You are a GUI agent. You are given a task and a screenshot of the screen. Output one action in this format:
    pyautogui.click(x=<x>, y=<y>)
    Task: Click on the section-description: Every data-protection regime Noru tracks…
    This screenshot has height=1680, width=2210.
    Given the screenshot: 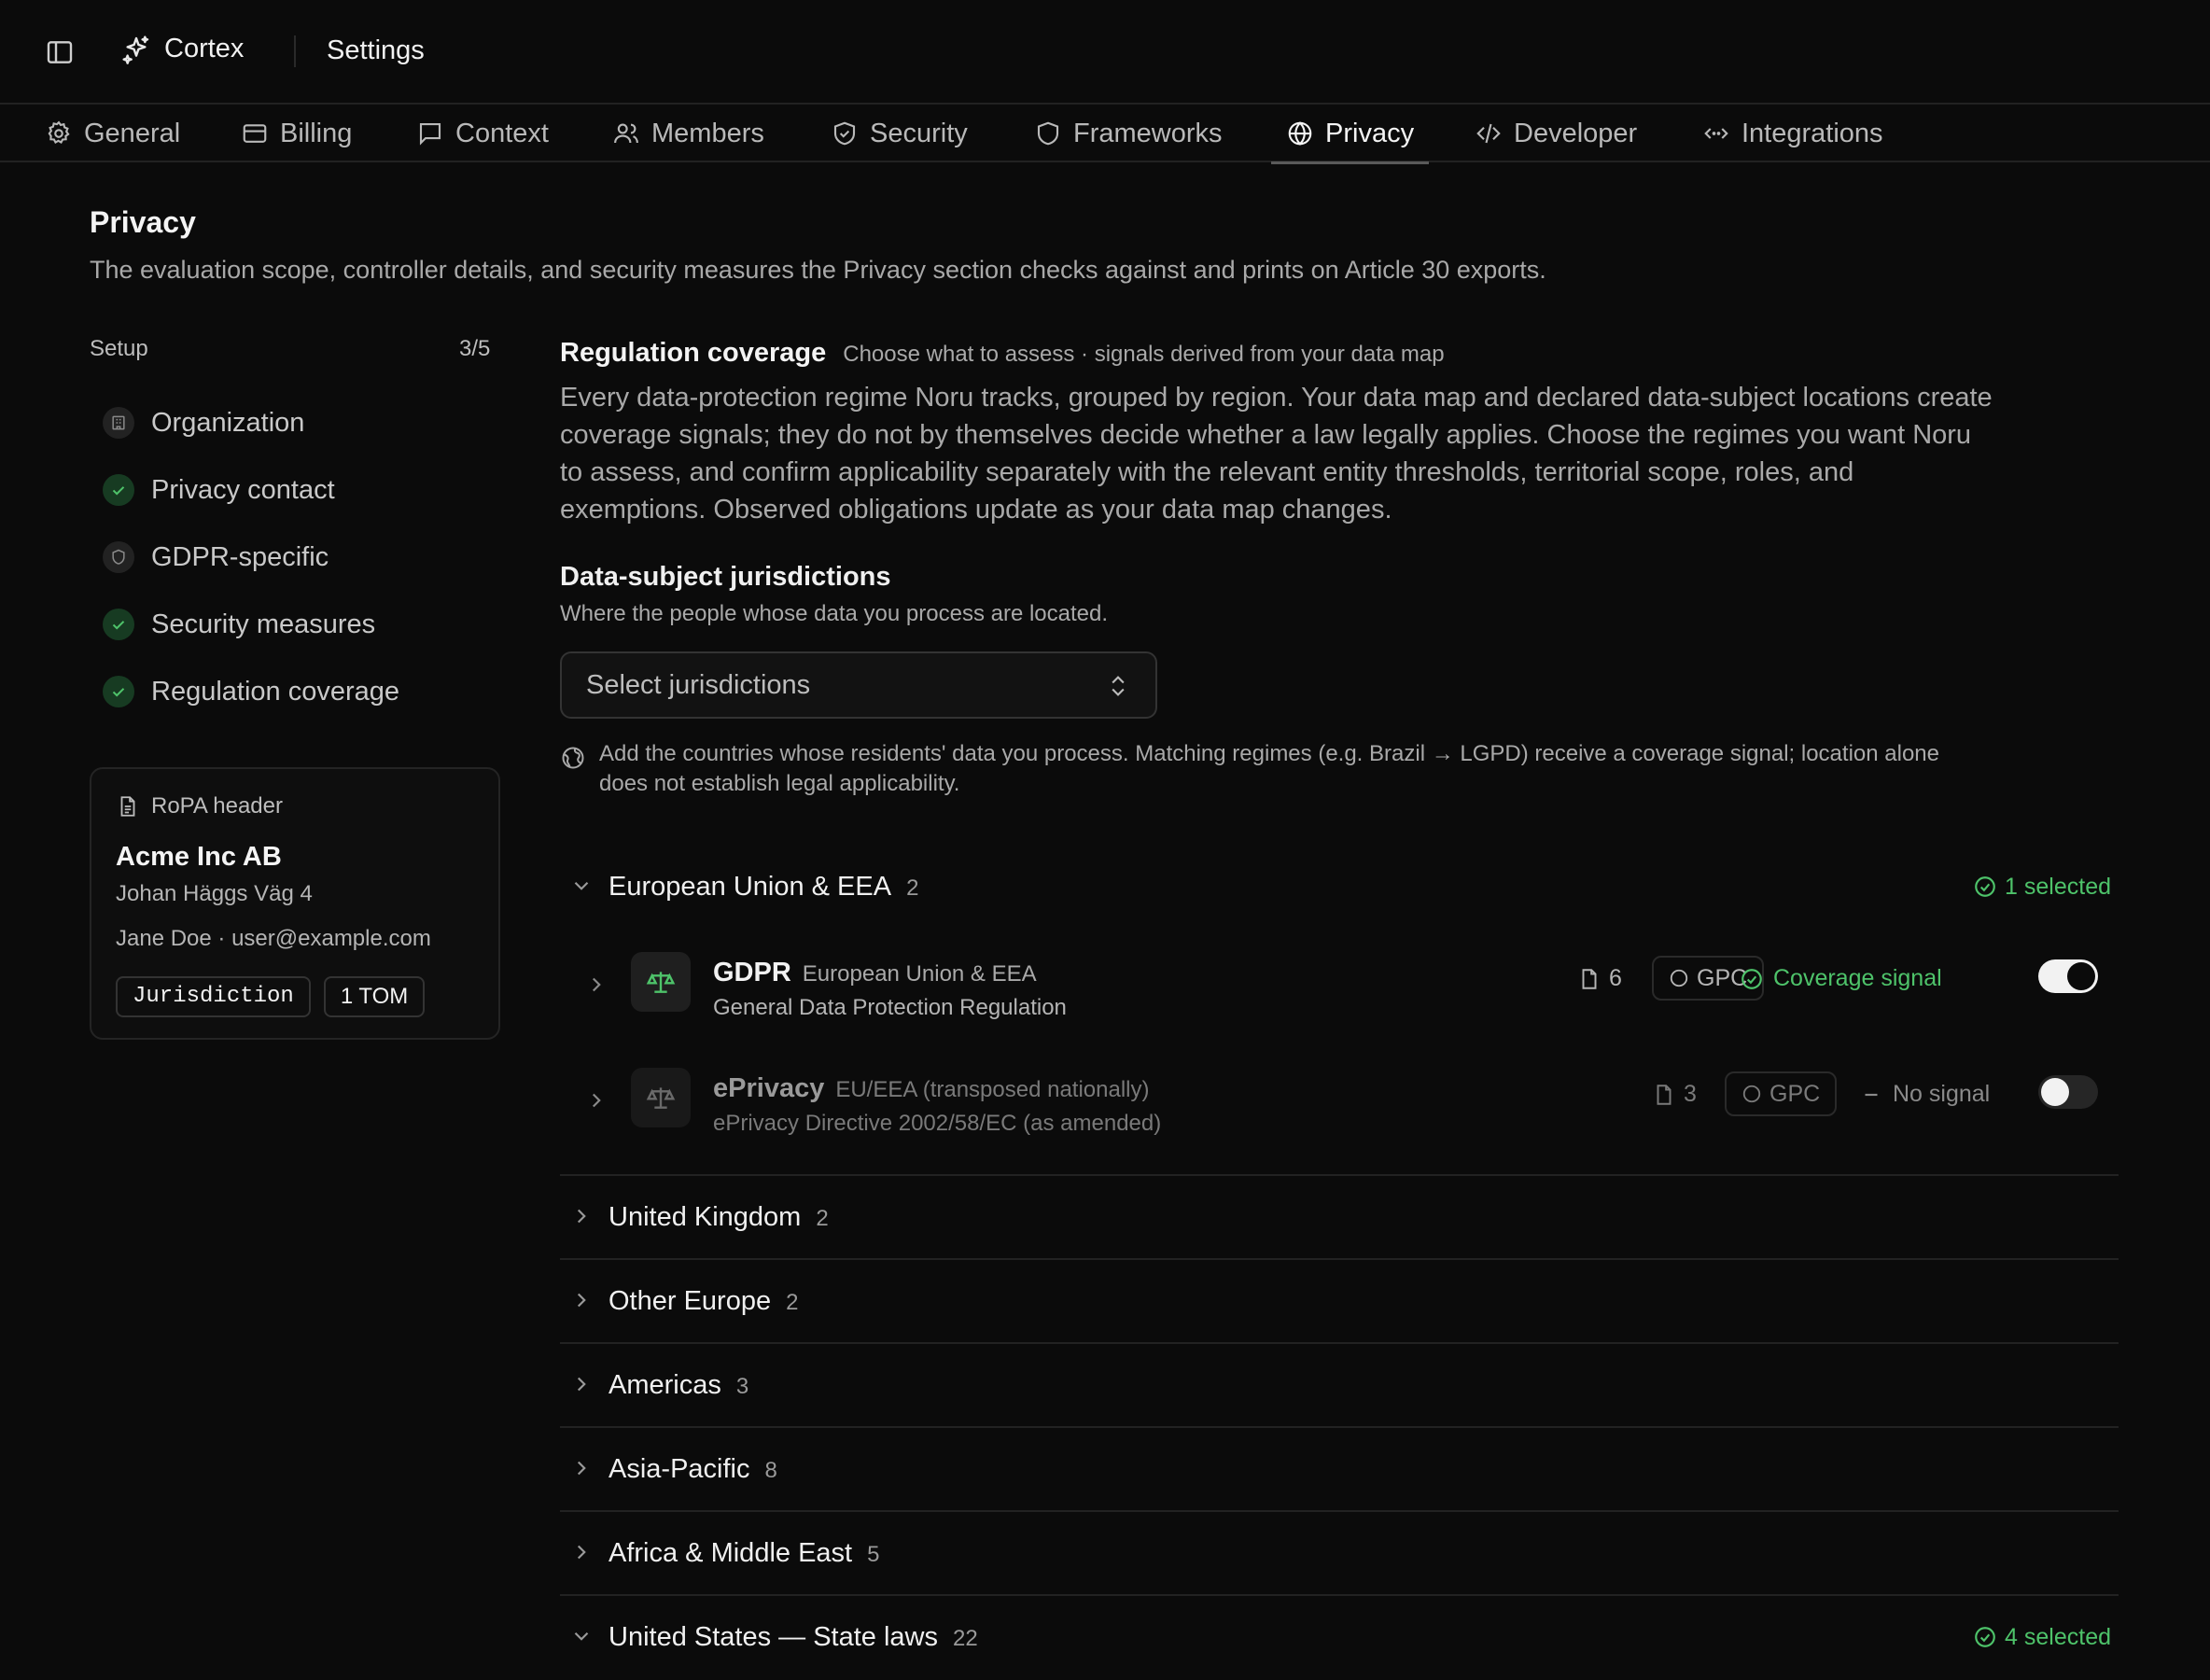 What is the action you would take?
    pyautogui.click(x=1276, y=454)
    